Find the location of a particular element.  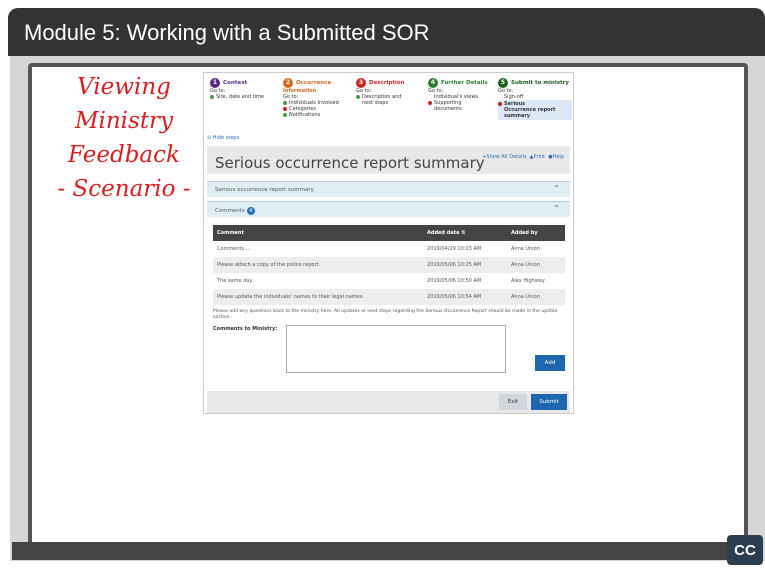

scenario-line-3: Feedback is located at coordinates (124, 155).